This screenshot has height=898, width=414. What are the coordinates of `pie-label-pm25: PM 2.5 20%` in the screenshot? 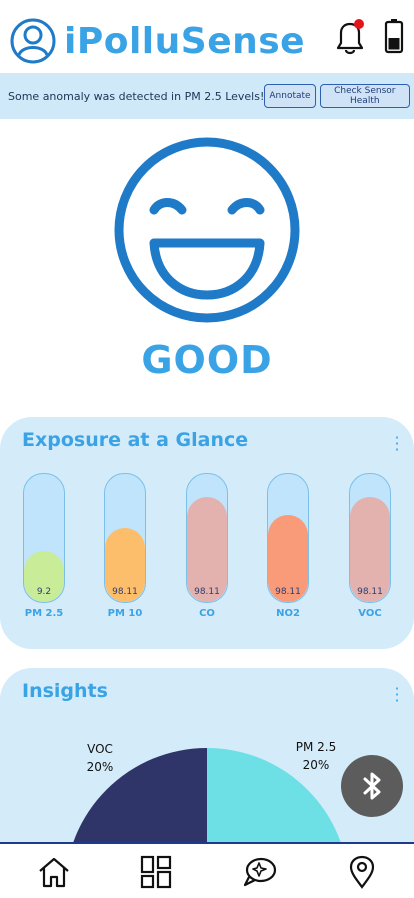 It's located at (316, 756).